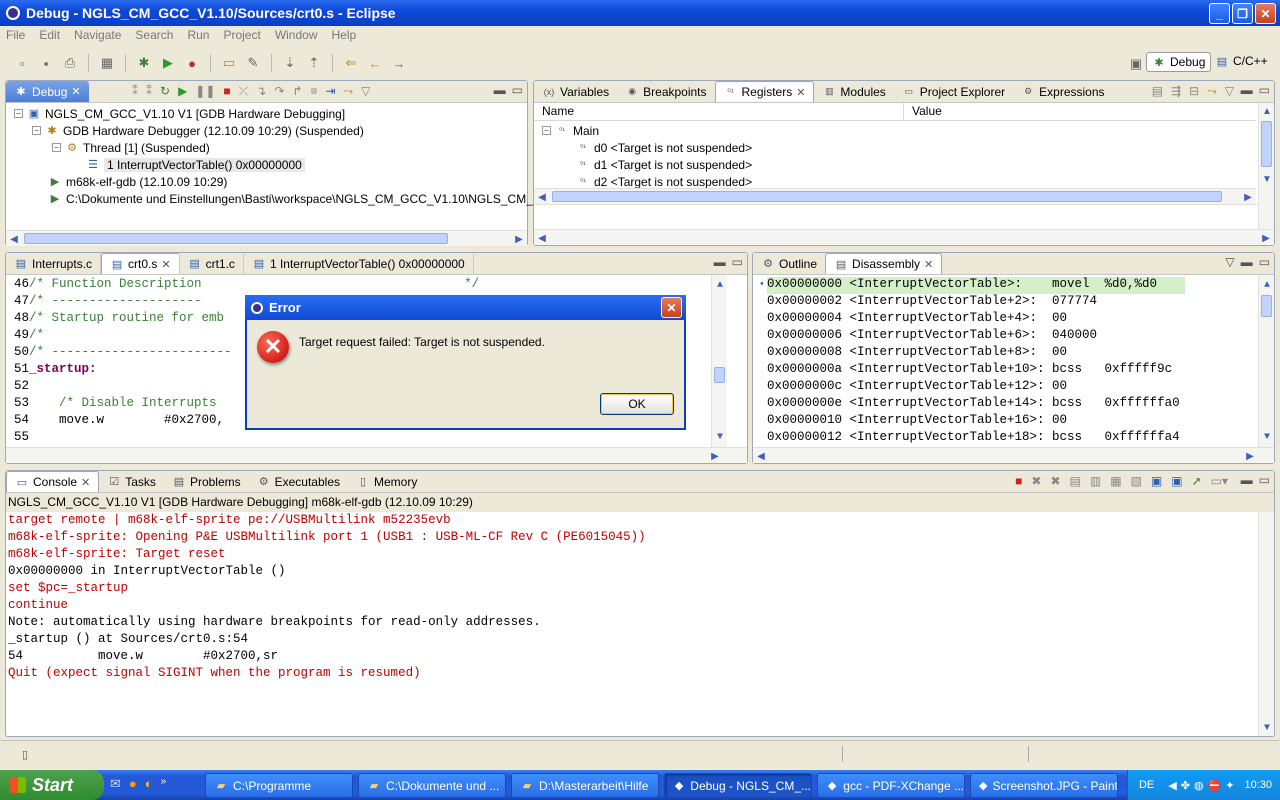 The image size is (1280, 800). Describe the element at coordinates (29, 336) in the screenshot. I see `code-line: 49/*` at that location.